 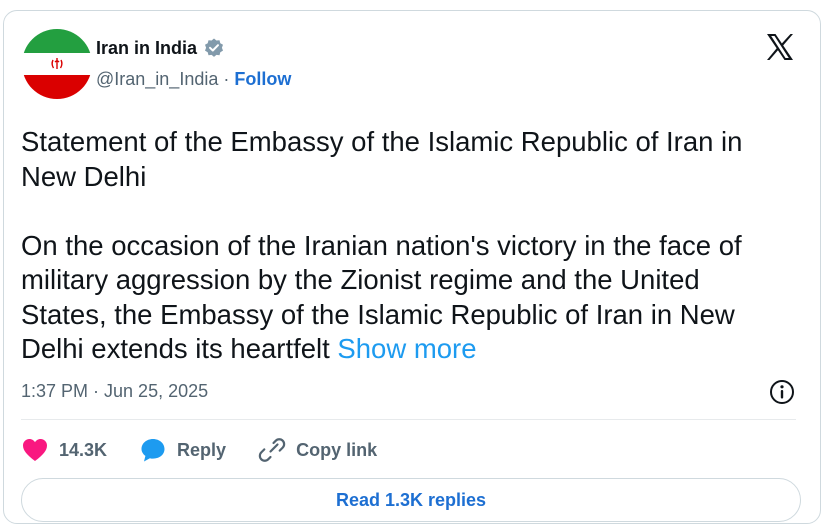 What do you see at coordinates (408, 419) in the screenshot?
I see `divider` at bounding box center [408, 419].